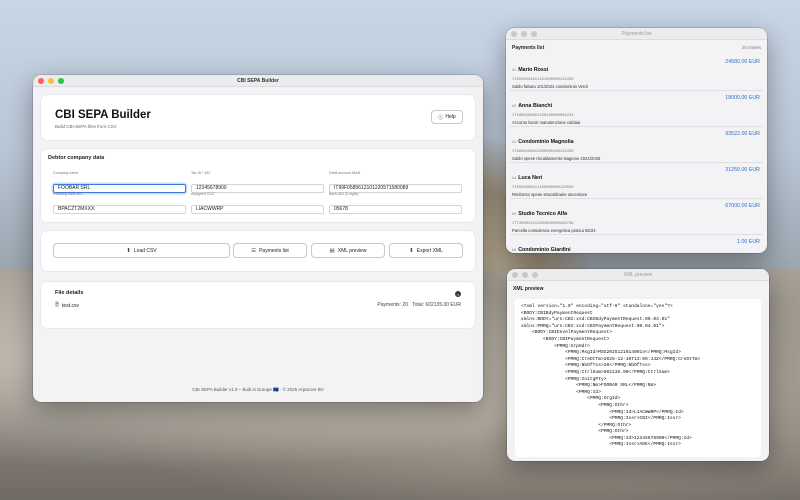  Describe the element at coordinates (344, 194) in the screenshot. I see `field-label: Bank ABI (5 digits)` at that location.